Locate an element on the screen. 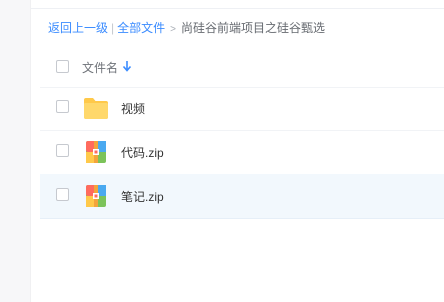  column-filename: 文件名 is located at coordinates (100, 67).